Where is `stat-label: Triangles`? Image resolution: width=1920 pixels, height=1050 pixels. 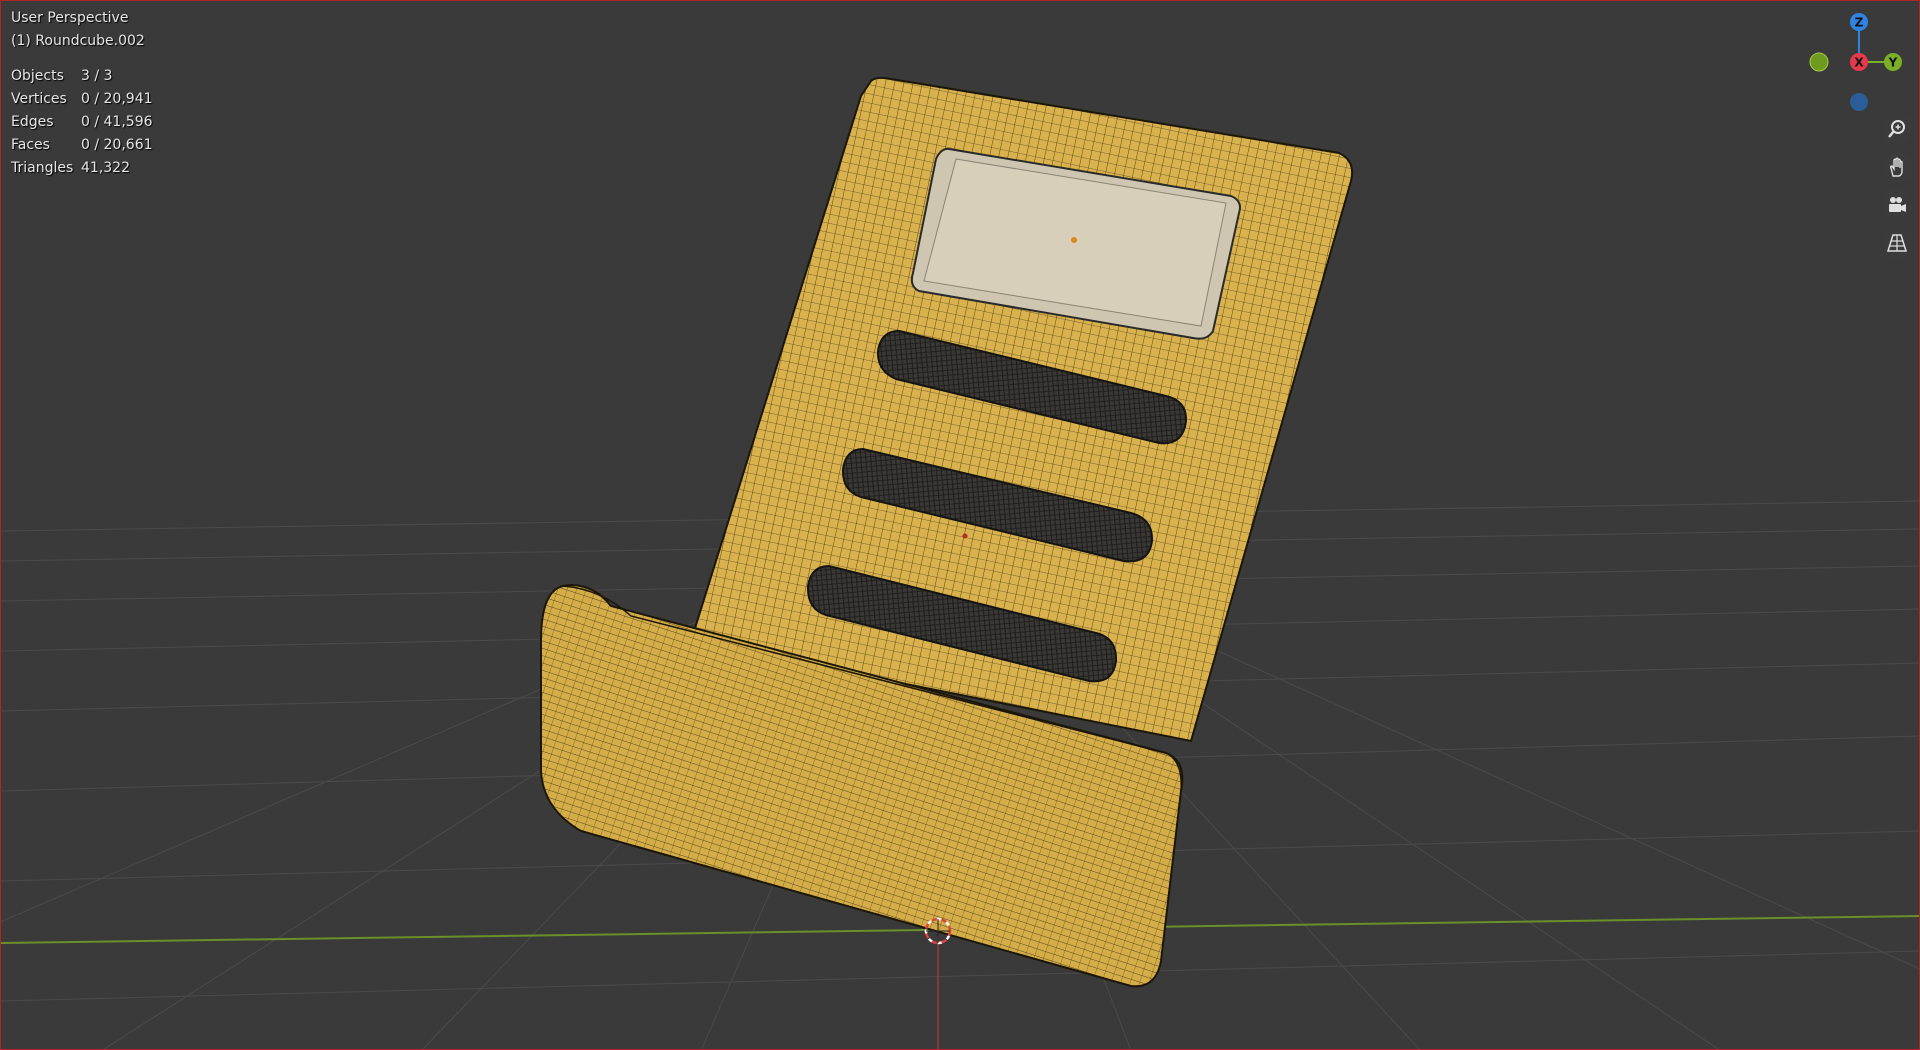 stat-label: Triangles is located at coordinates (42, 168).